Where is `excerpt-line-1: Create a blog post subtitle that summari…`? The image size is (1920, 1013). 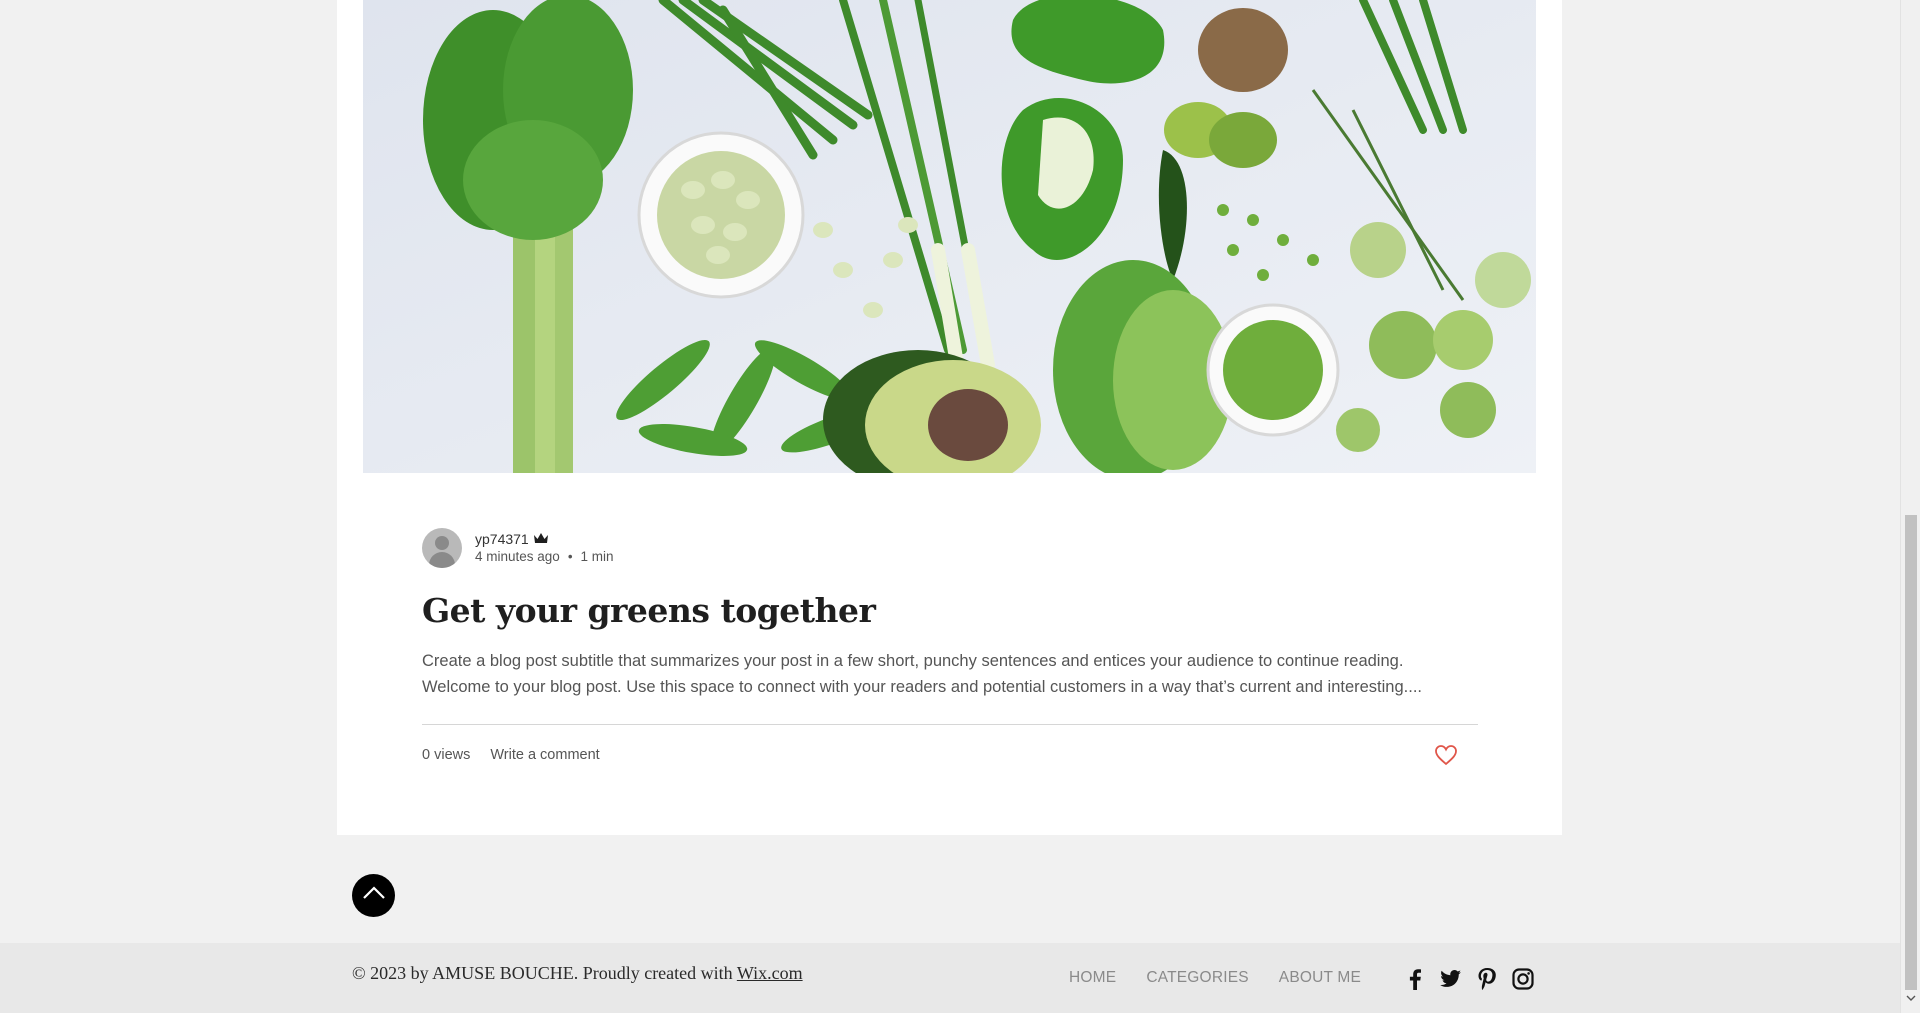
excerpt-line-1: Create a blog post subtitle that summari… is located at coordinates (913, 661).